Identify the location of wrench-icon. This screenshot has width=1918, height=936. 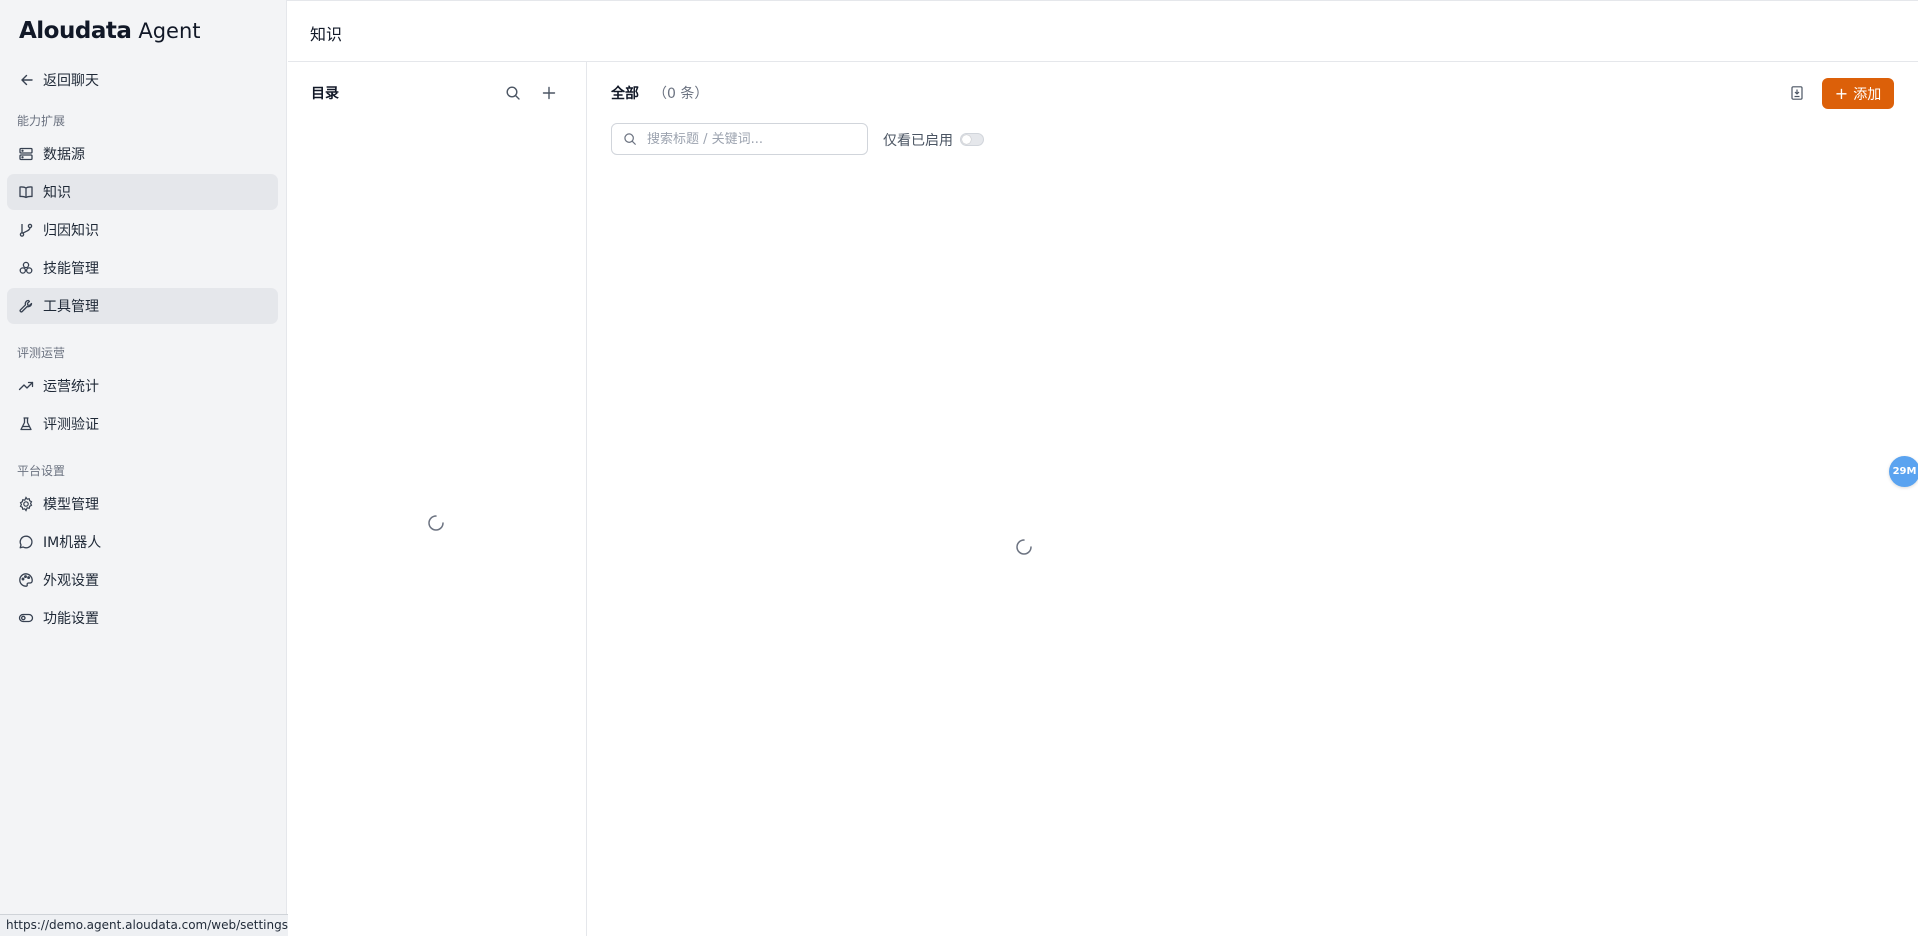
(26, 306).